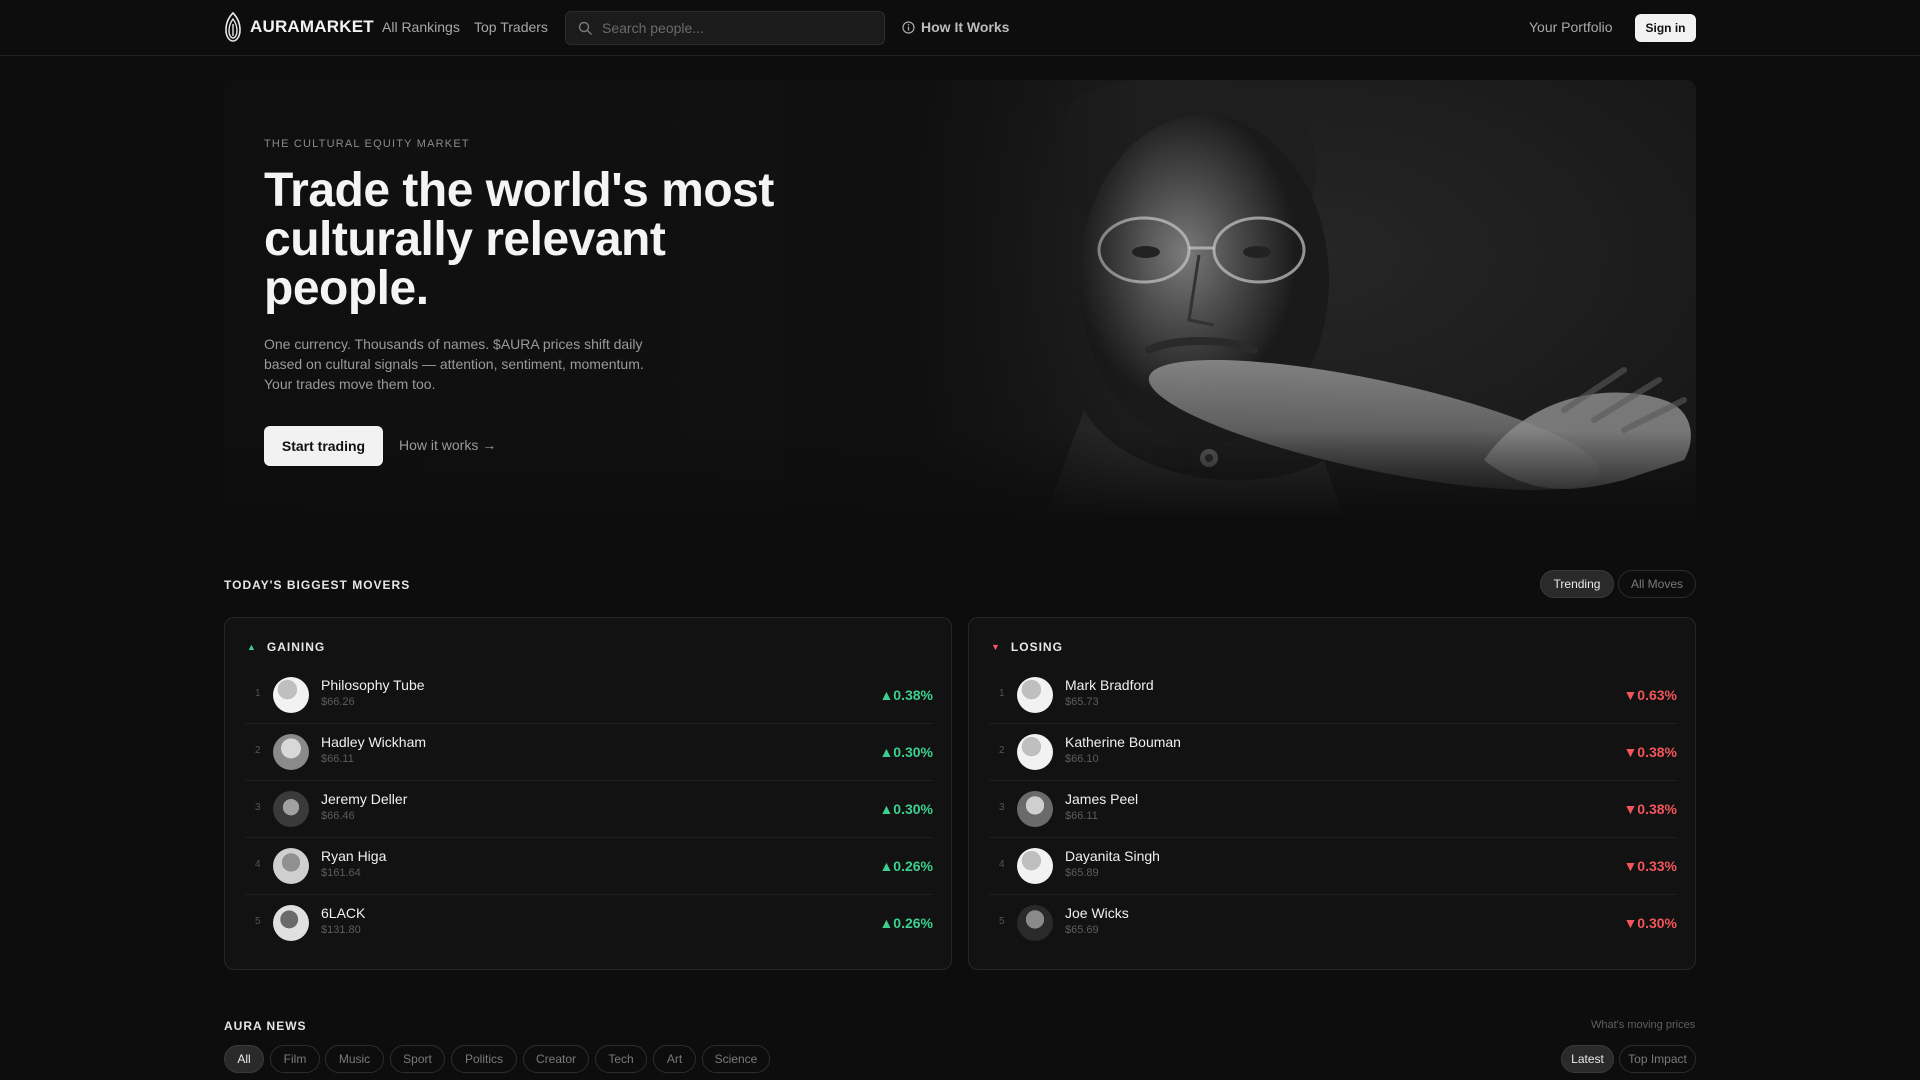 The image size is (1920, 1080). What do you see at coordinates (1587, 1059) in the screenshot?
I see `news-sort-latest: Latest` at bounding box center [1587, 1059].